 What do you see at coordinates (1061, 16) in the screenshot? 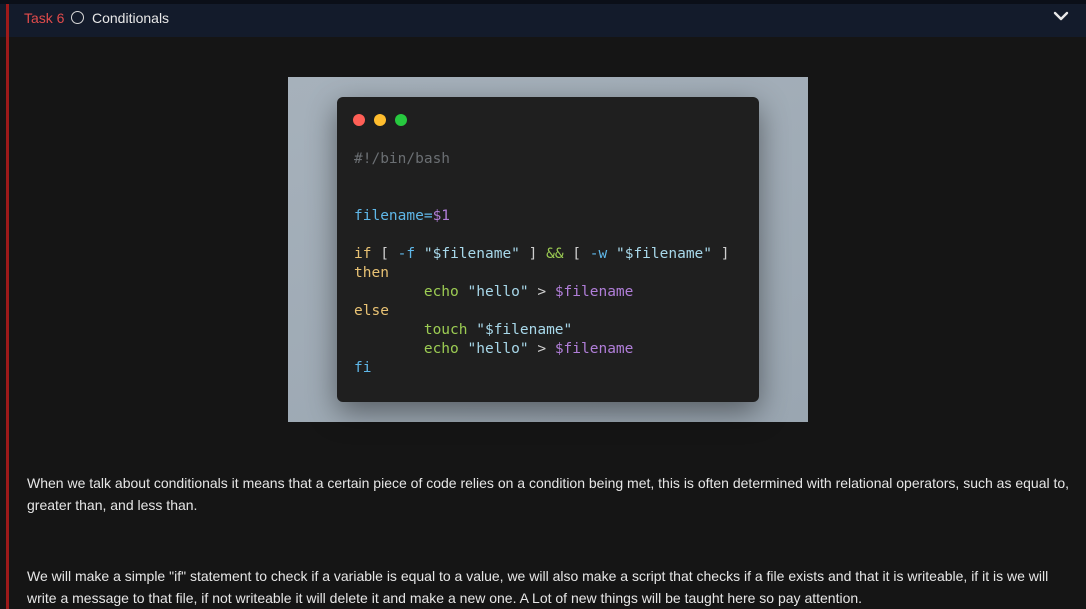
I see `chevron-down-icon` at bounding box center [1061, 16].